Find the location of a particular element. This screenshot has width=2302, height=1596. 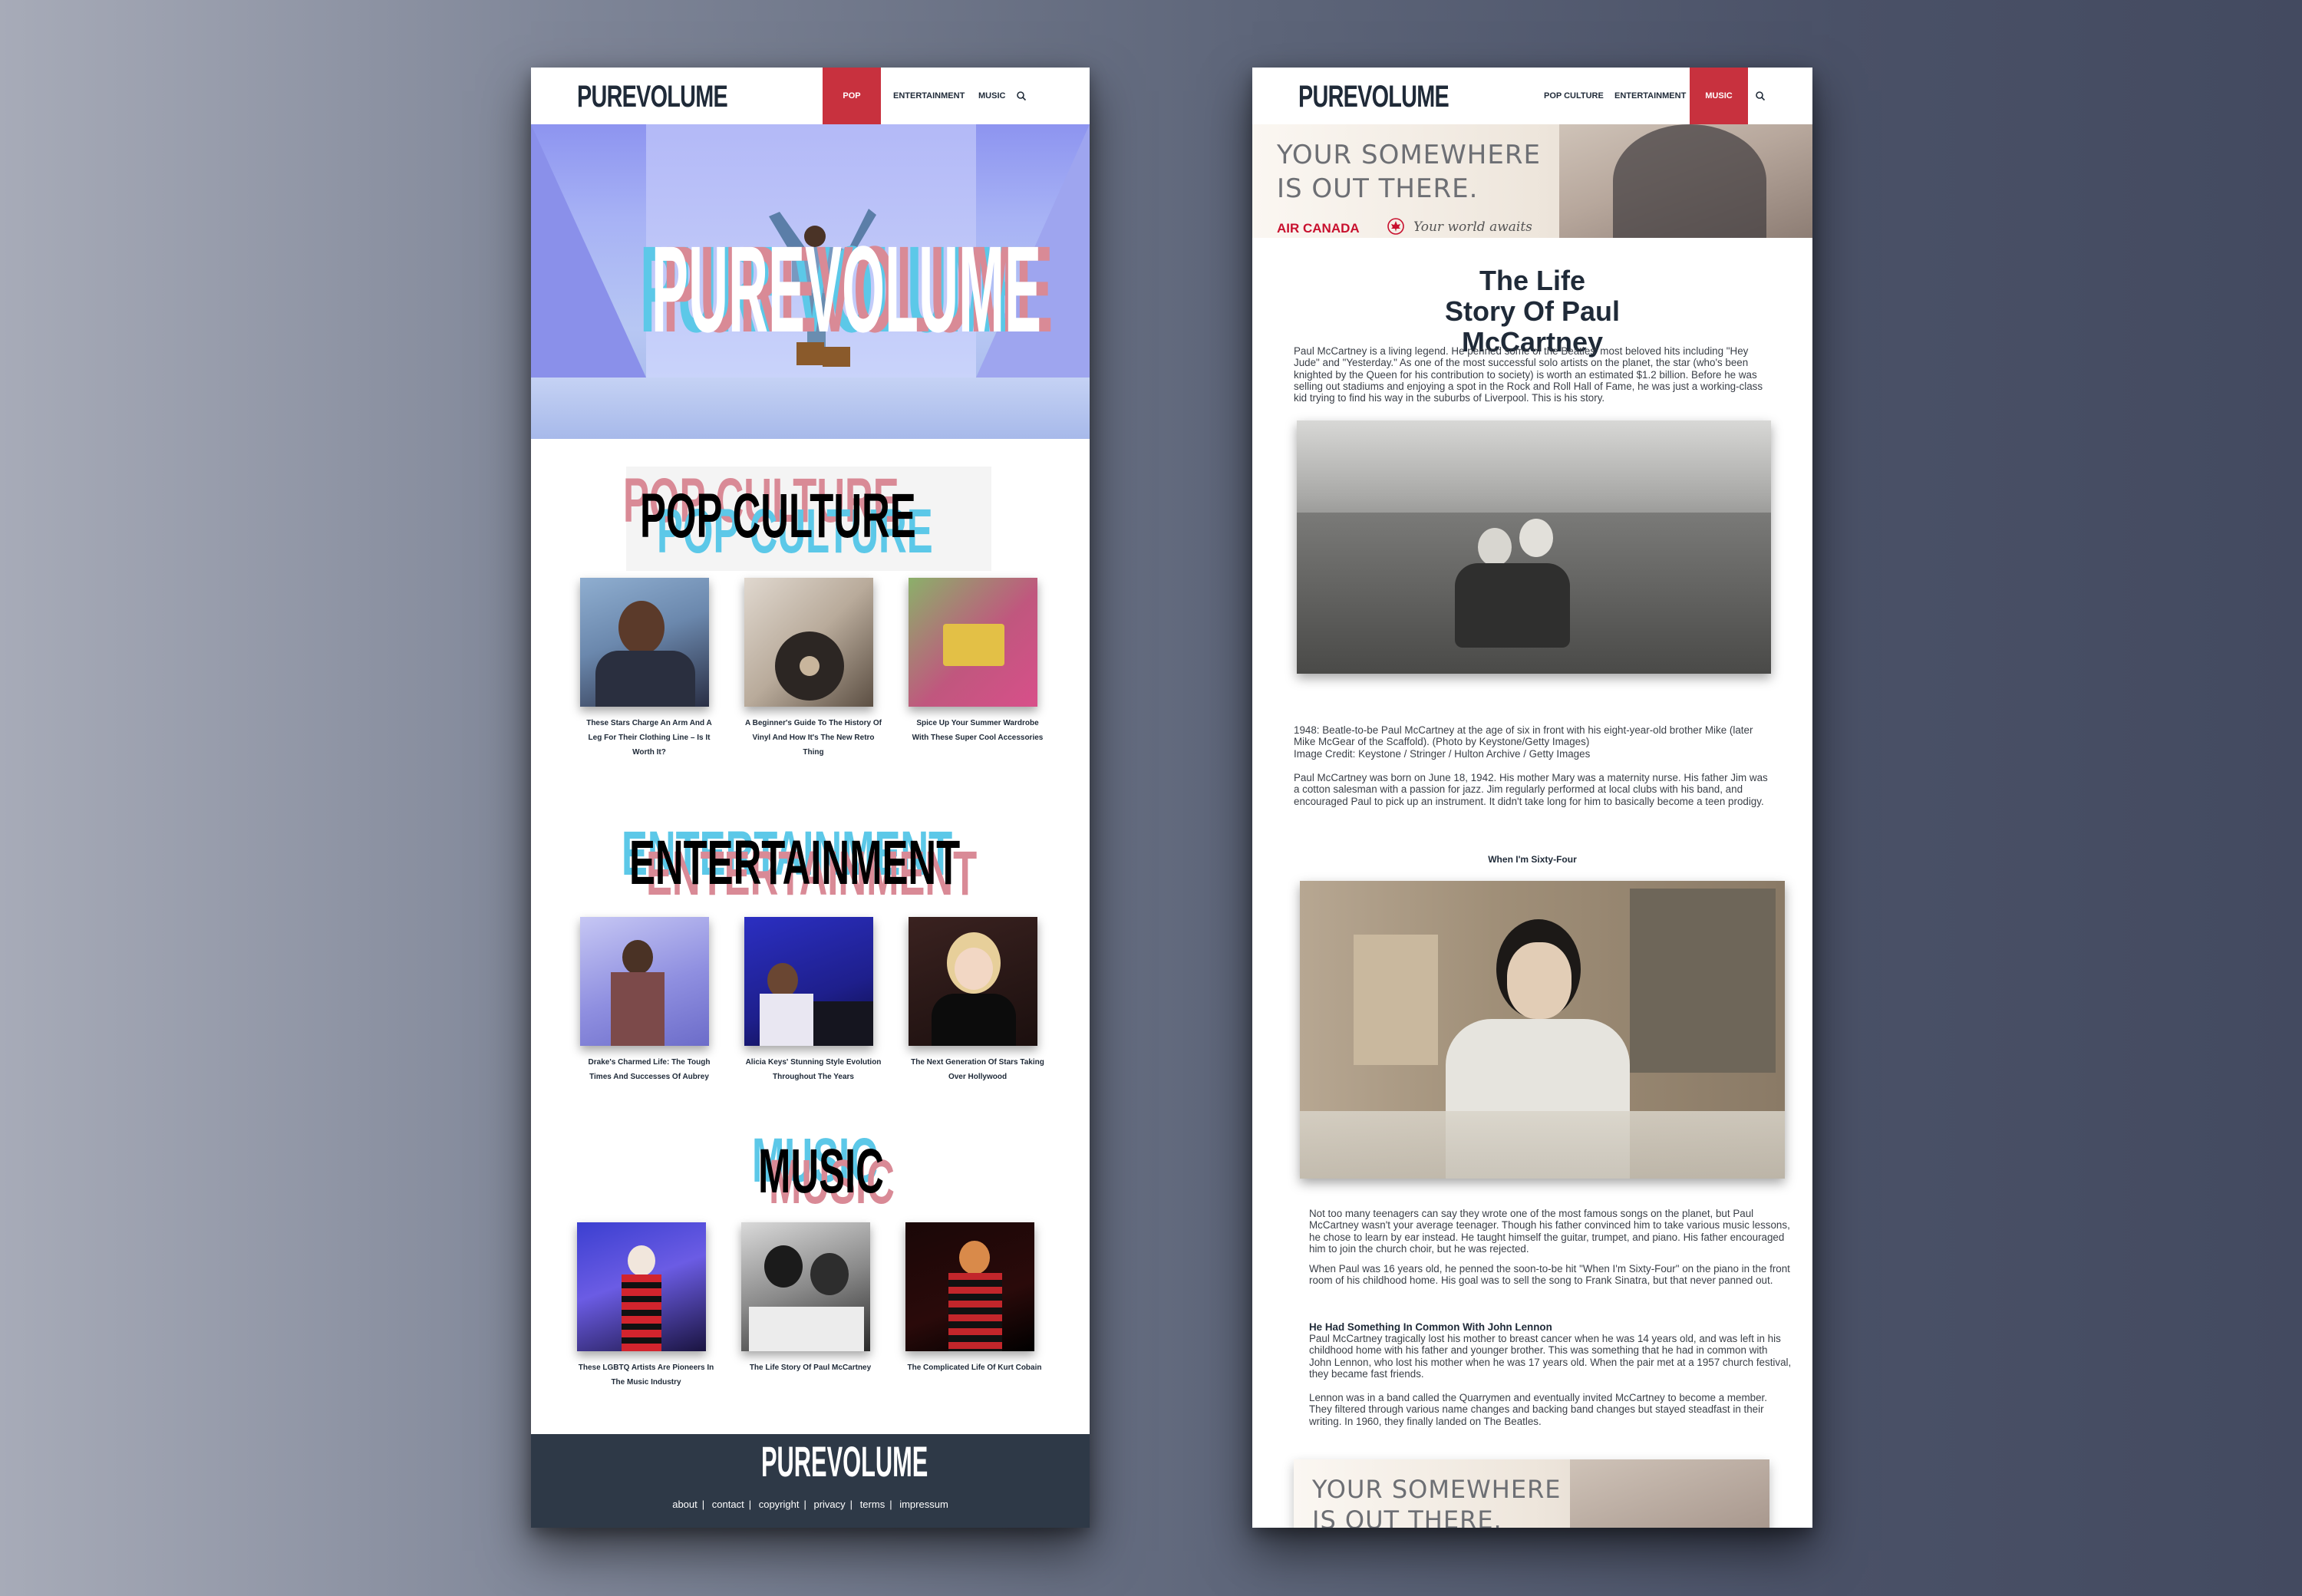

footer-link-terms: terms is located at coordinates (873, 1504).